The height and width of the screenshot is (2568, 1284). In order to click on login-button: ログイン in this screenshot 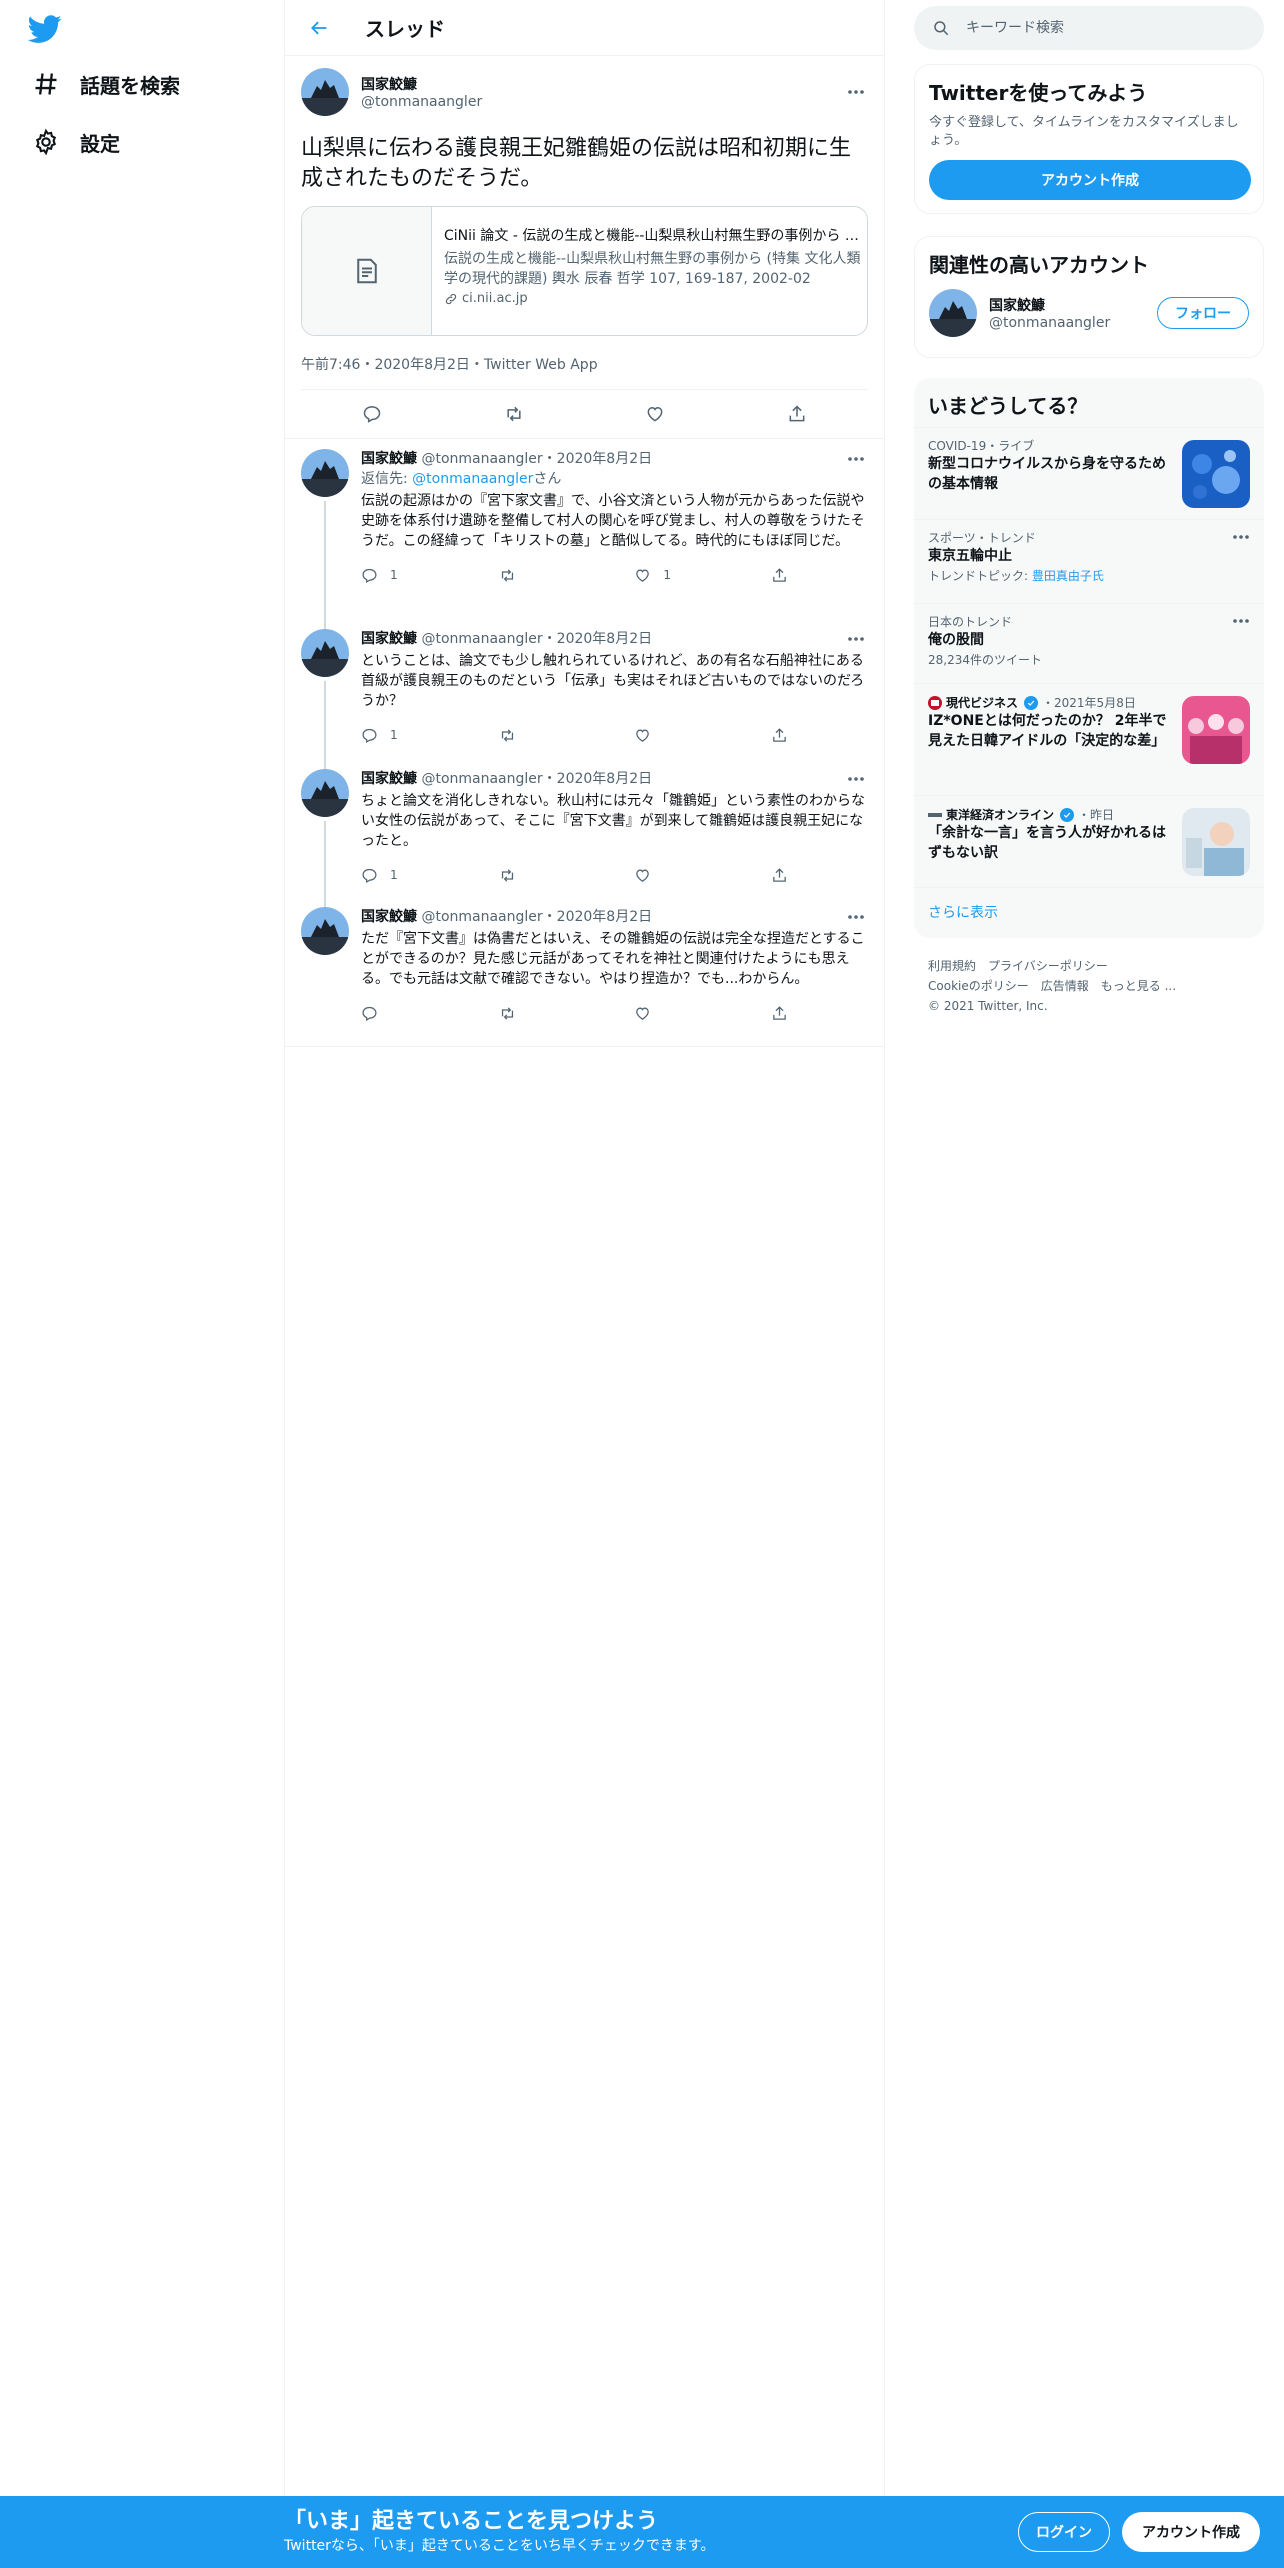, I will do `click(1064, 2532)`.